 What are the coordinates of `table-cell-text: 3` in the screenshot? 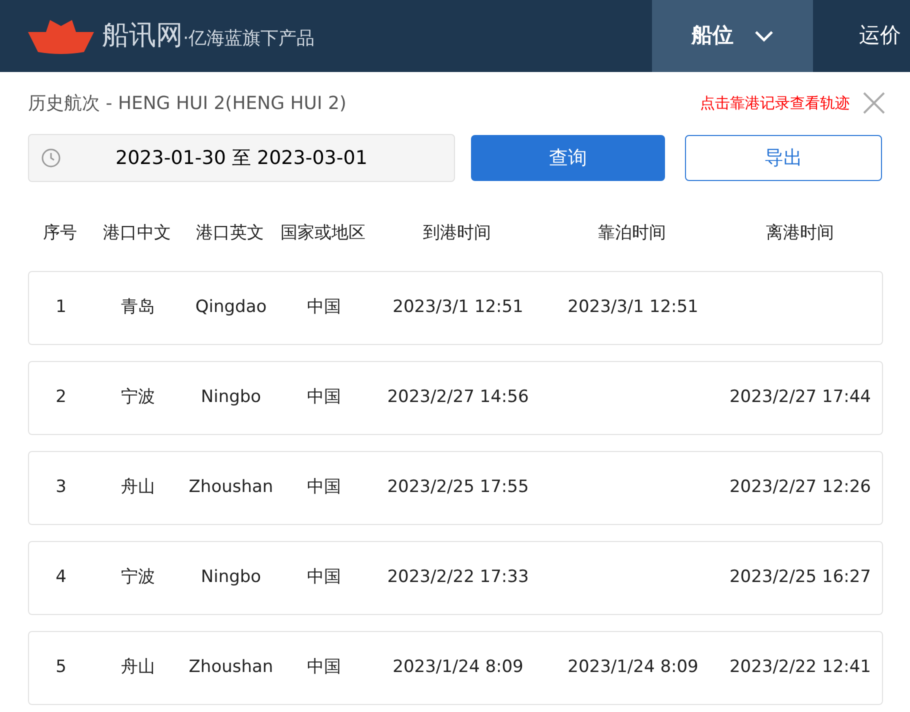 It's located at (61, 488).